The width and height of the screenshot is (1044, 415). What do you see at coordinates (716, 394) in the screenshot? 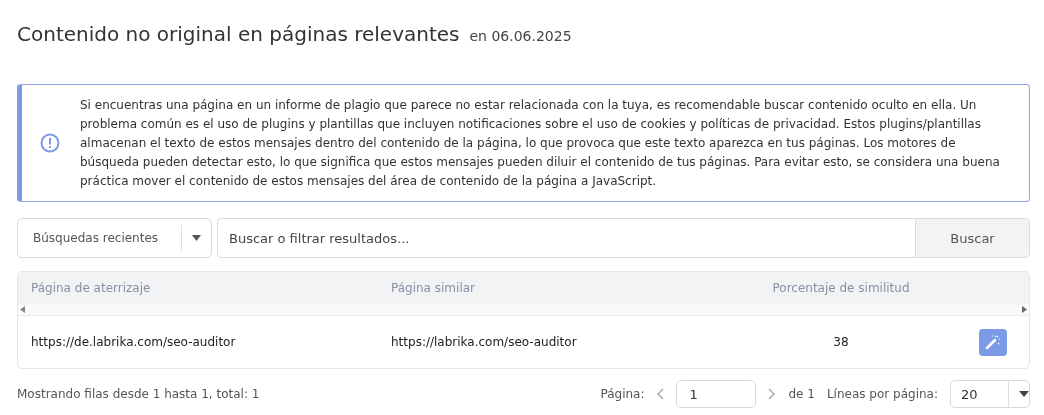
I see `page-number-field: 1` at bounding box center [716, 394].